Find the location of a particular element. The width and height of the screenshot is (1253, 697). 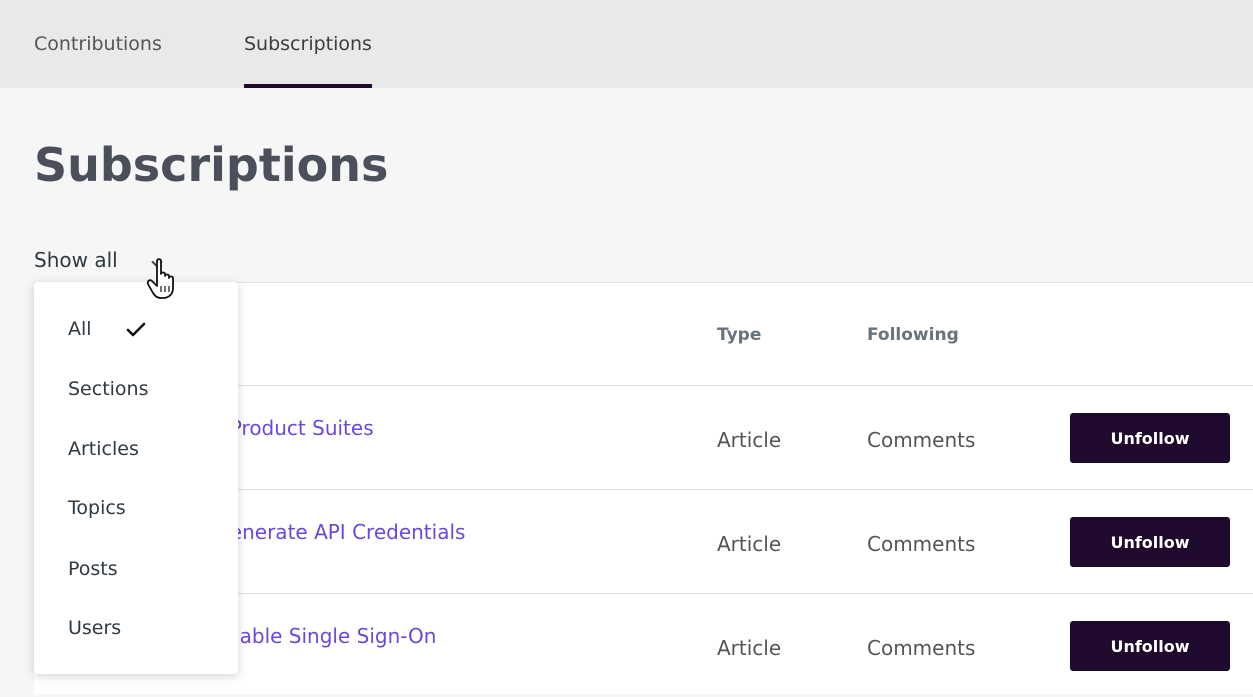

page-title: Subscriptions is located at coordinates (211, 165).